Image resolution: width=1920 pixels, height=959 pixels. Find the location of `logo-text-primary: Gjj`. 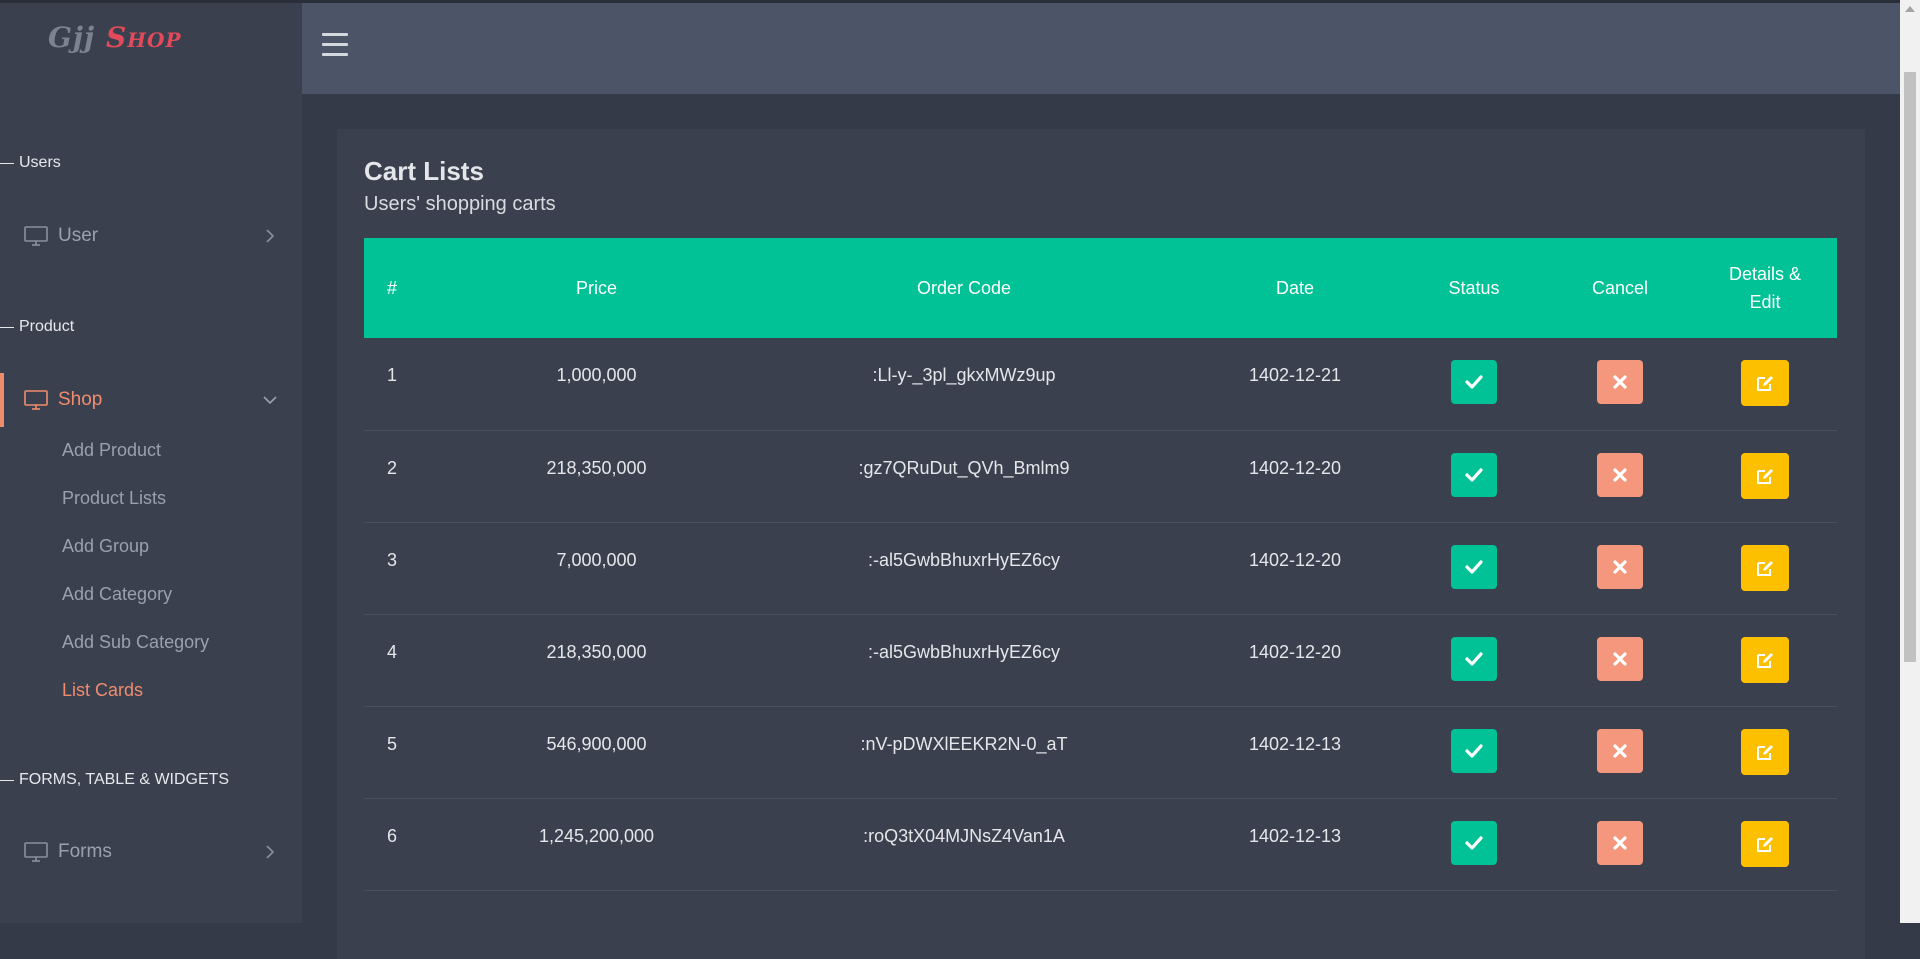

logo-text-primary: Gjj is located at coordinates (72, 37).